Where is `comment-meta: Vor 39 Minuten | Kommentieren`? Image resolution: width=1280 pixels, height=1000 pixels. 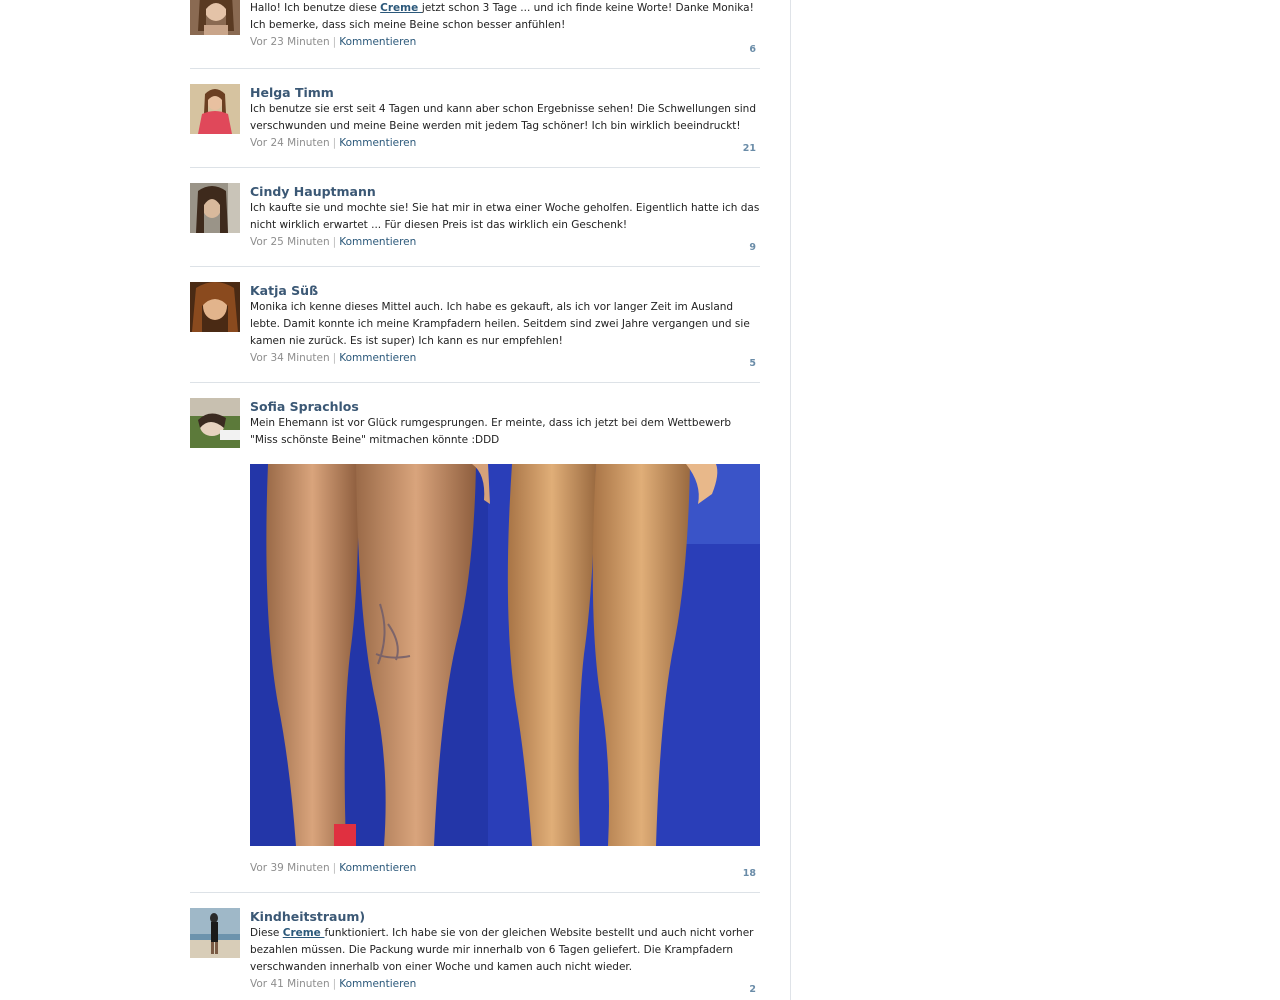 comment-meta: Vor 39 Minuten | Kommentieren is located at coordinates (333, 868).